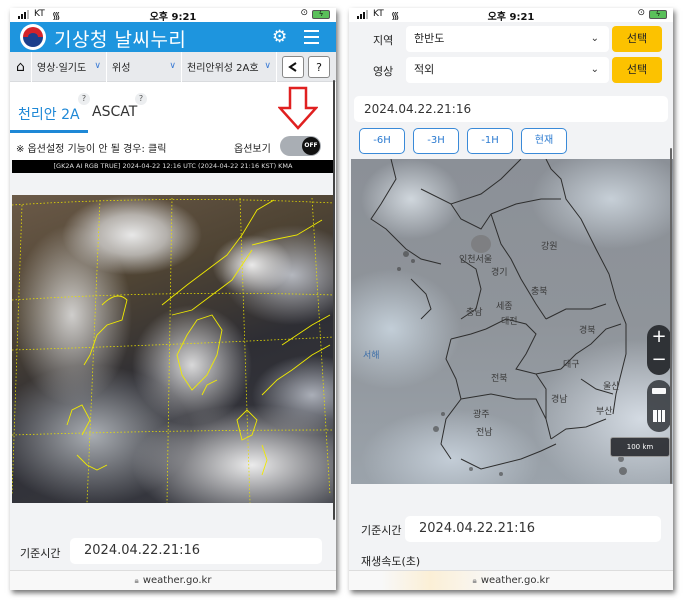 The width and height of the screenshot is (685, 600). What do you see at coordinates (300, 146) in the screenshot?
I see `options-toggle: OFF` at bounding box center [300, 146].